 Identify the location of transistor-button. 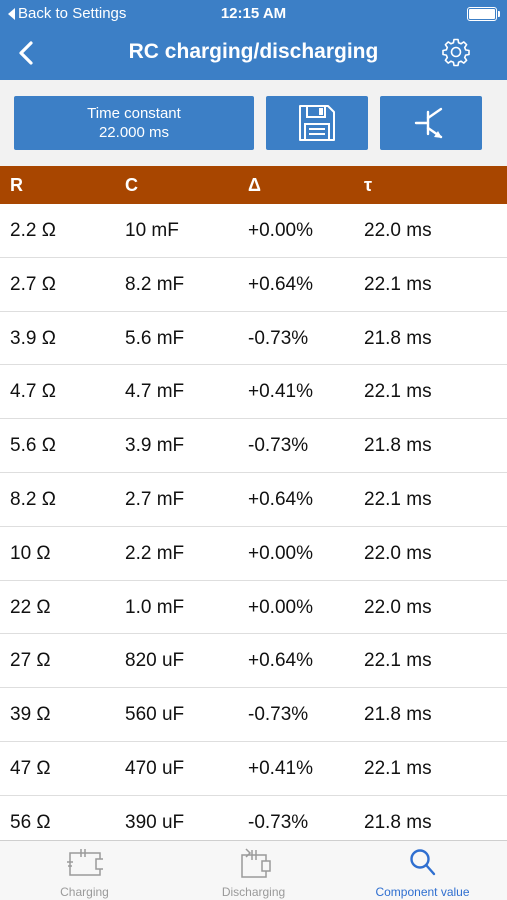
(431, 123).